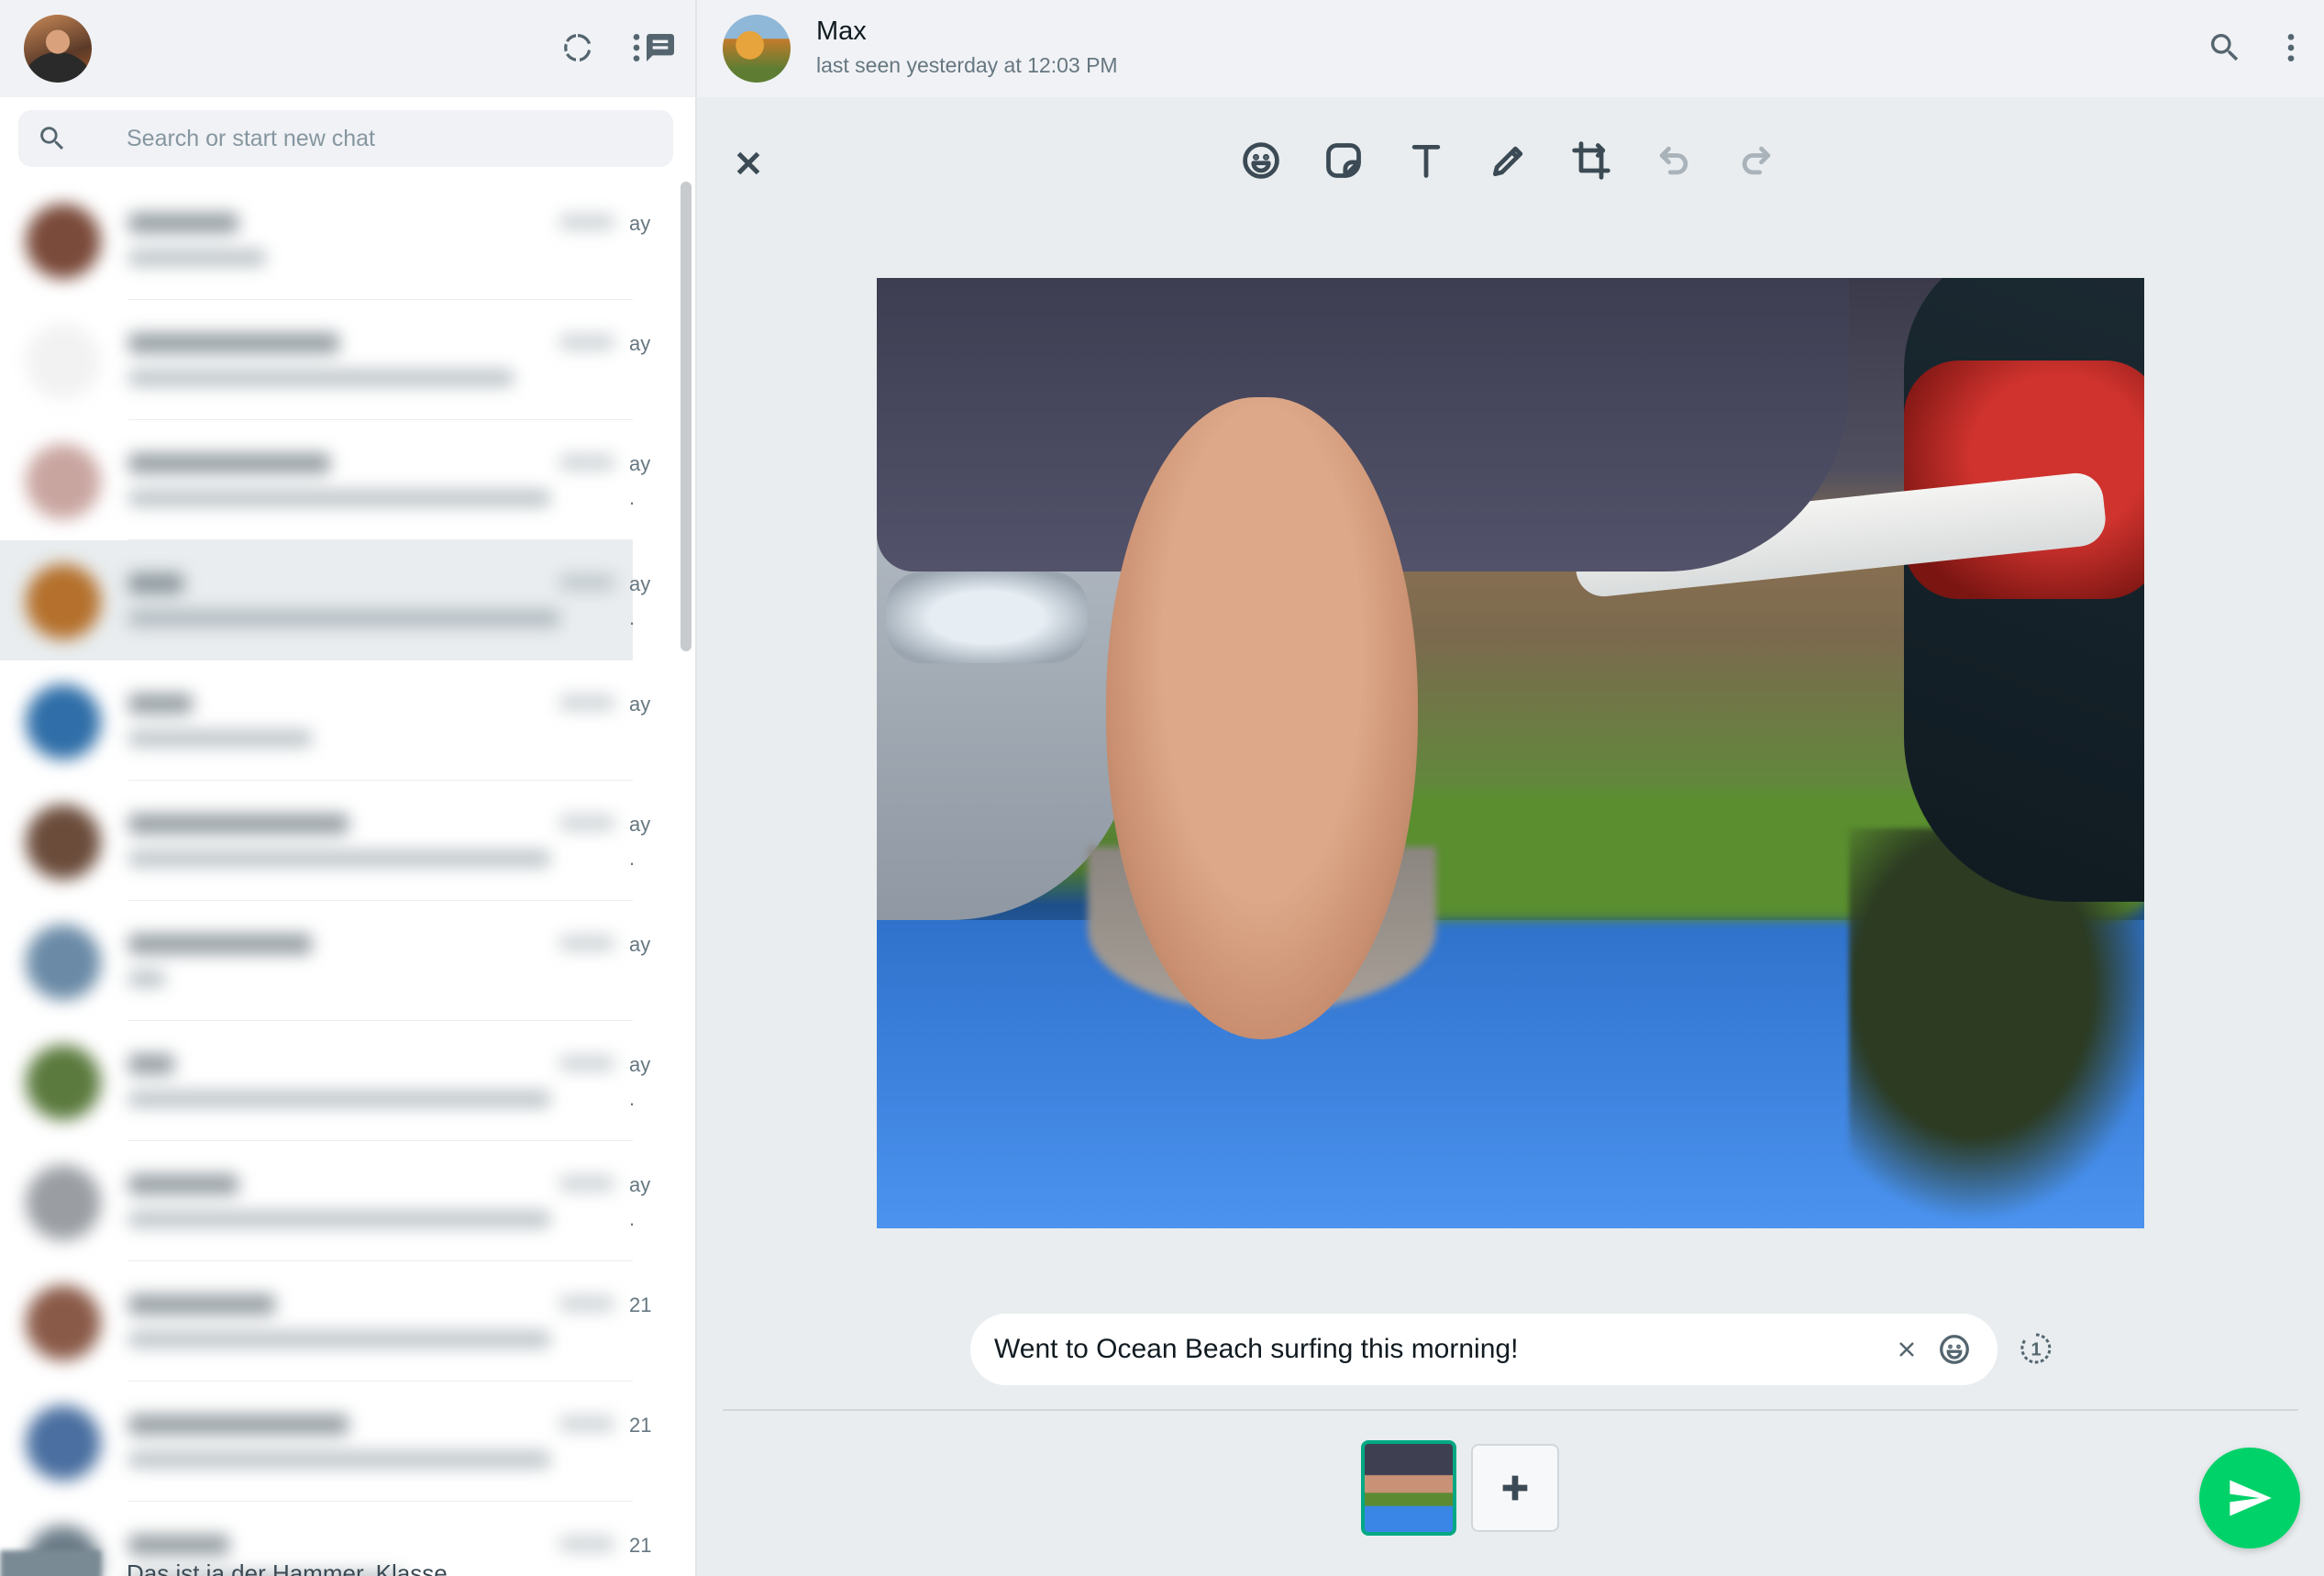  I want to click on text-icon, so click(1426, 161).